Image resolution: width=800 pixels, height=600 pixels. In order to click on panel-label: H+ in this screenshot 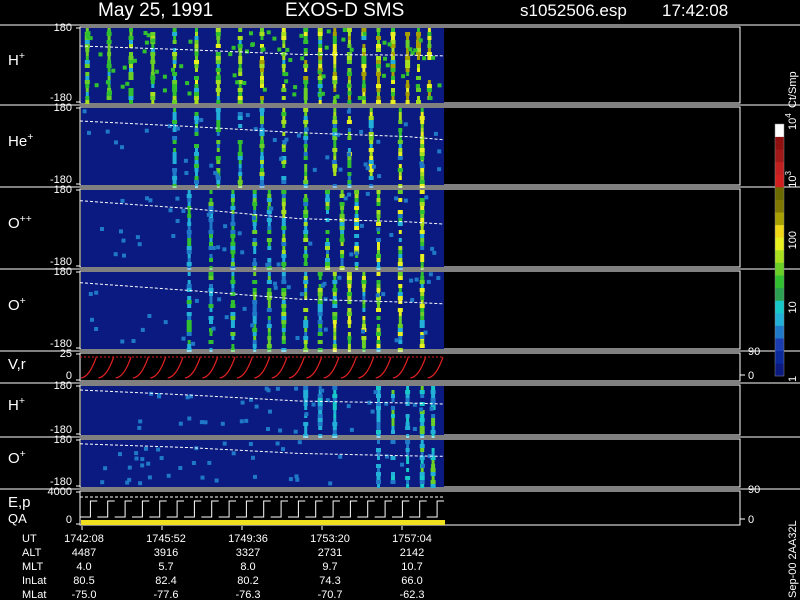, I will do `click(16, 59)`.